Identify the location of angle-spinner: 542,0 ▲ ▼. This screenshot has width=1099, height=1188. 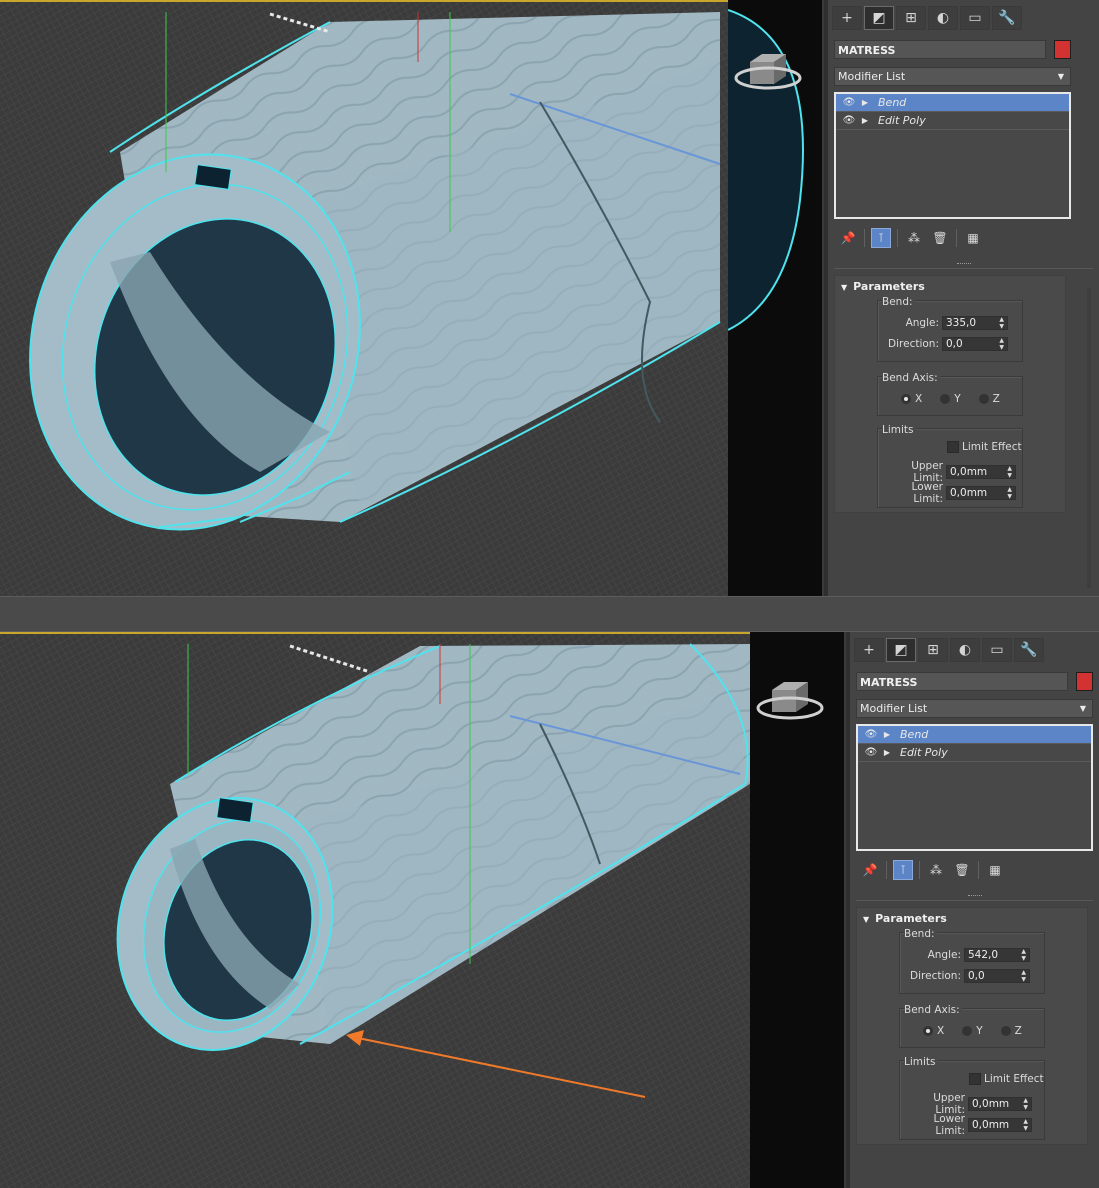
(997, 955).